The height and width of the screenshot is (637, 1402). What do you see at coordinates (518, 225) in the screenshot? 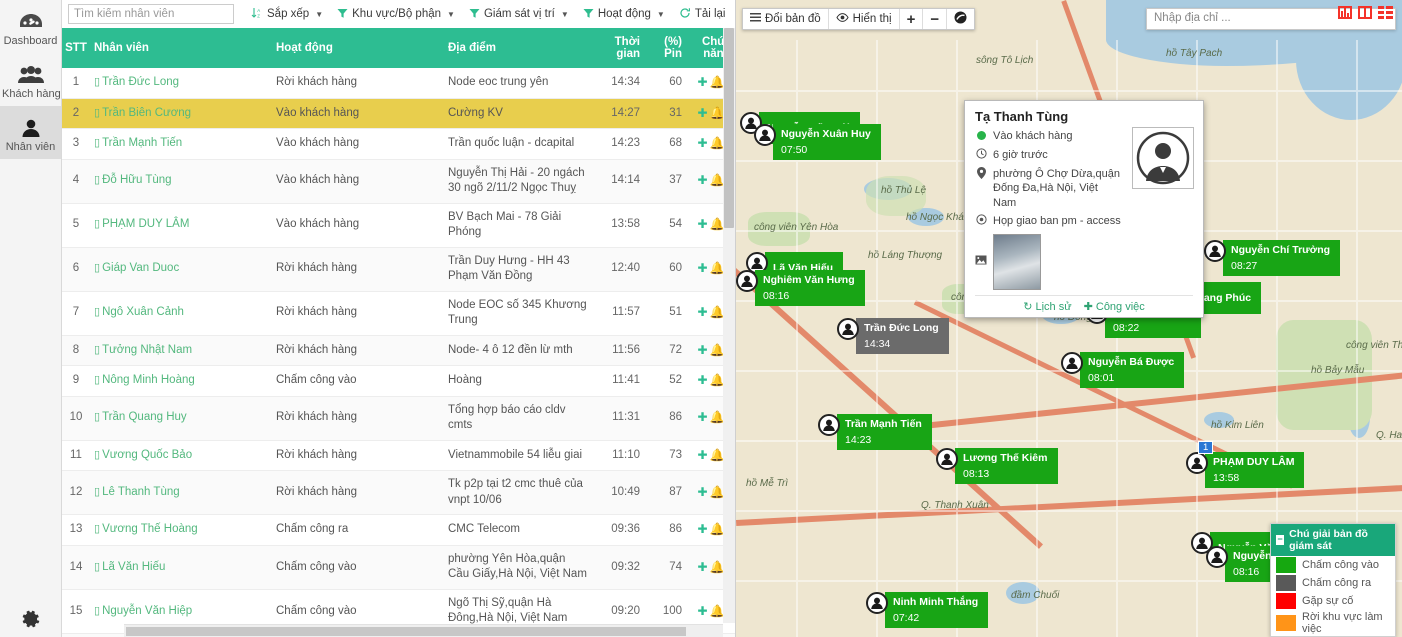
I see `cell-location: BV Bạch Mai - 78 Giải Phóng` at bounding box center [518, 225].